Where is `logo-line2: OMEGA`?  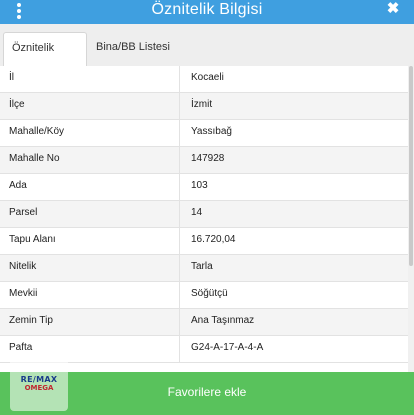 logo-line2: OMEGA is located at coordinates (39, 388).